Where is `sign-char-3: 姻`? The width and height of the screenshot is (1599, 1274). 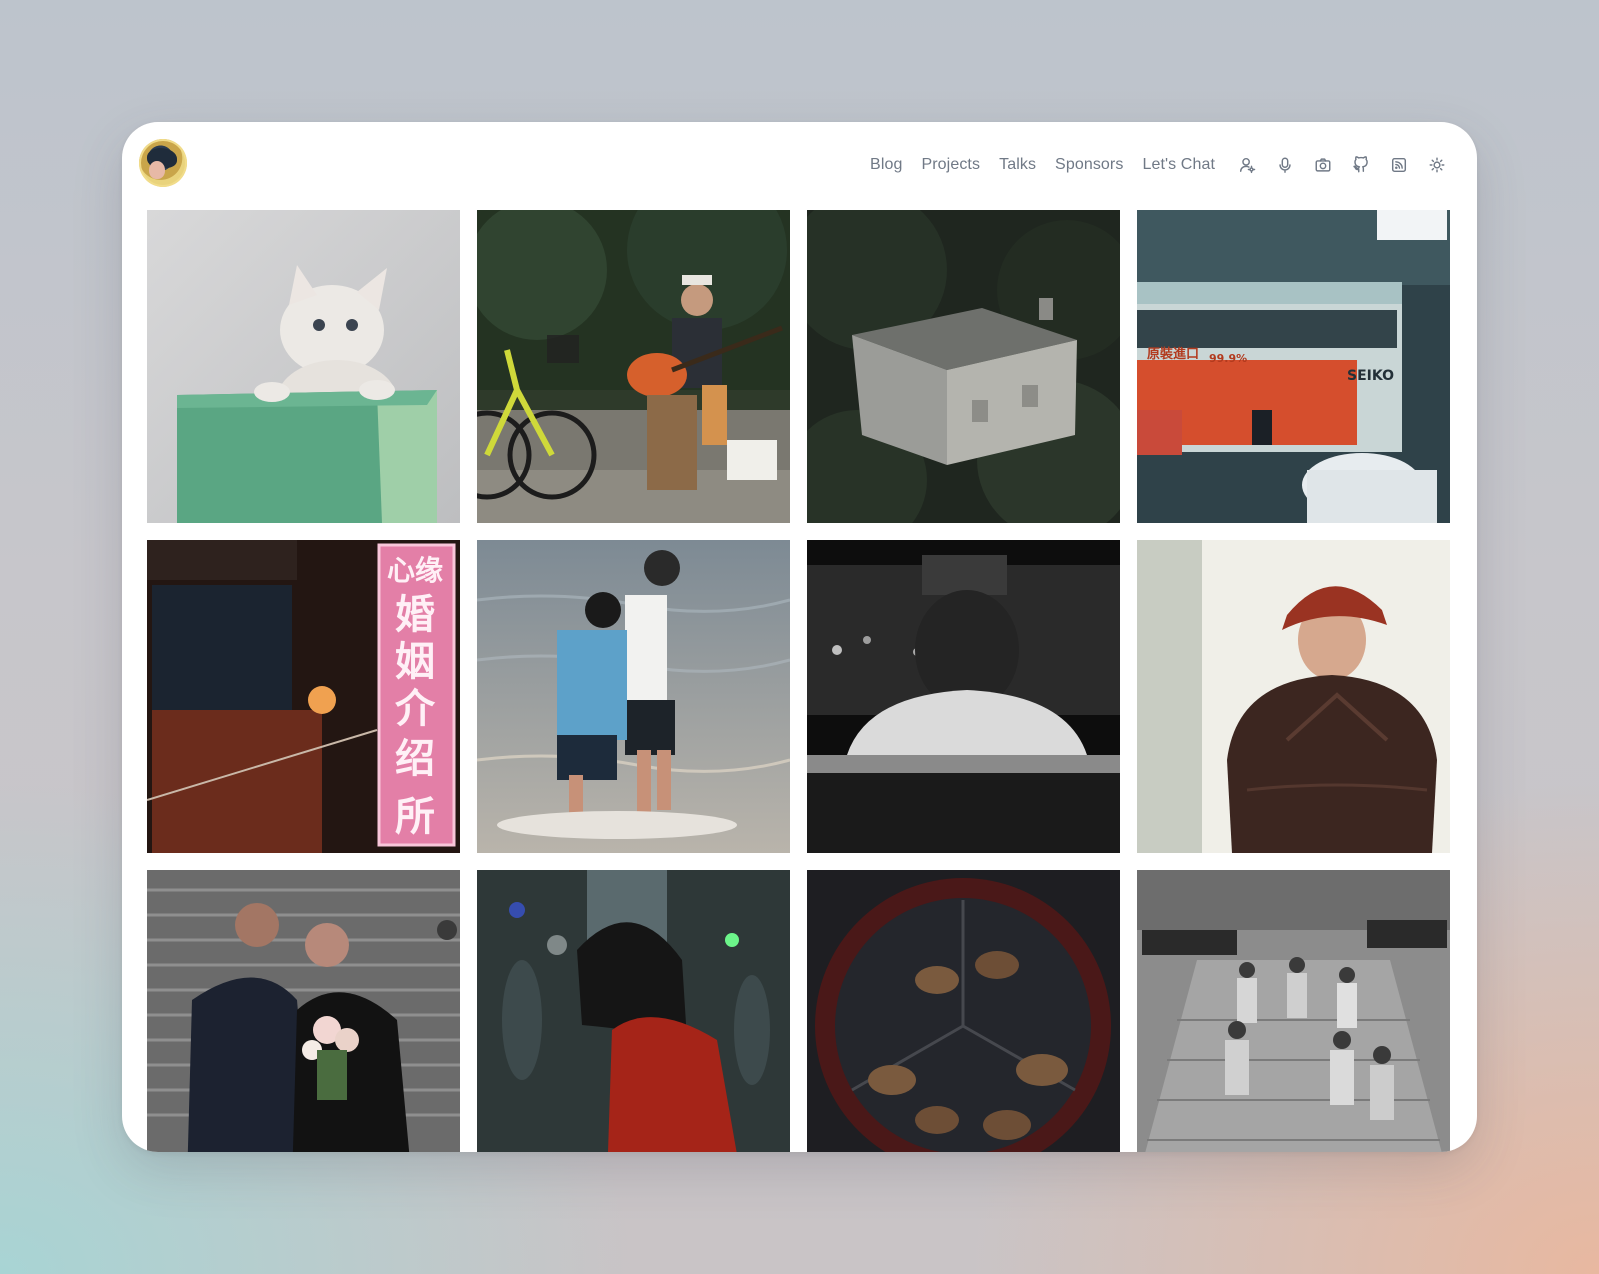 sign-char-3: 姻 is located at coordinates (415, 662).